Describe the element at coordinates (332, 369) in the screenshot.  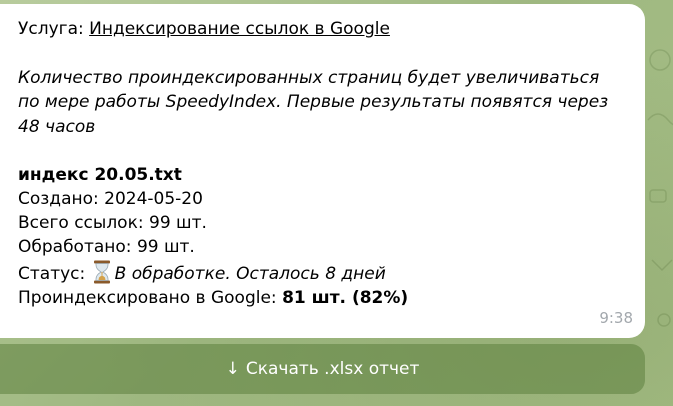
I see `download-button-label: Скачать .xlsx отчет` at that location.